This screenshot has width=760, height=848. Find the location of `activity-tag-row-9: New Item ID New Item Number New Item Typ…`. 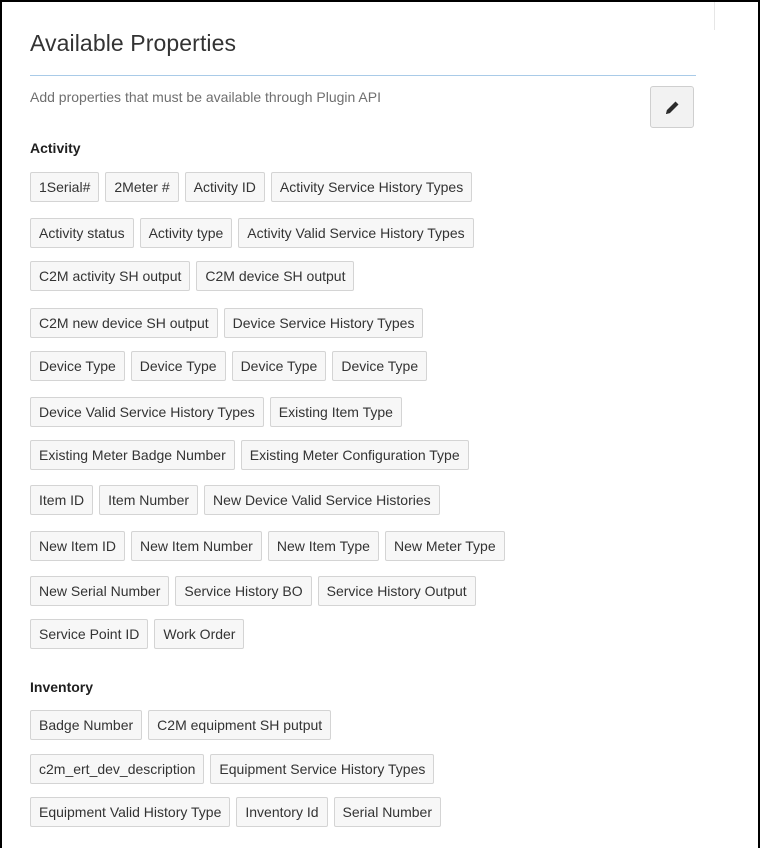

activity-tag-row-9: New Item ID New Item Number New Item Typ… is located at coordinates (267, 546).